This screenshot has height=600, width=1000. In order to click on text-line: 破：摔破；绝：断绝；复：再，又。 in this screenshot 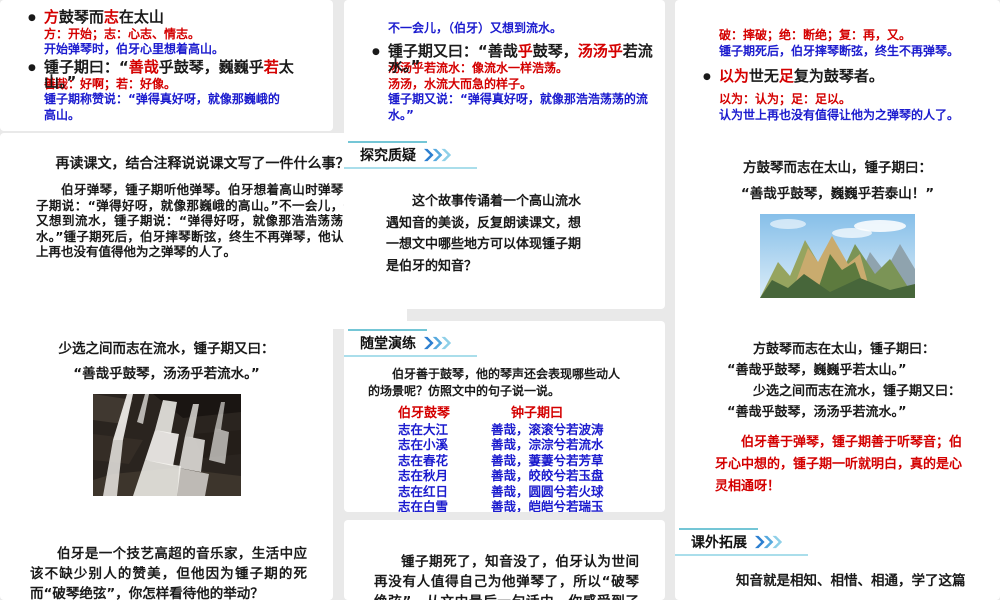, I will do `click(837, 36)`.